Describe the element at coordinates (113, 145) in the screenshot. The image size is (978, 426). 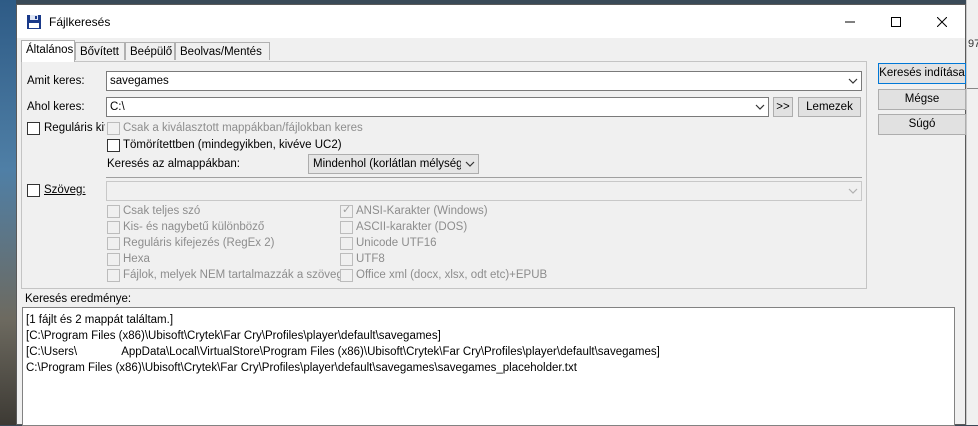
I see `compressed-checkbox` at that location.